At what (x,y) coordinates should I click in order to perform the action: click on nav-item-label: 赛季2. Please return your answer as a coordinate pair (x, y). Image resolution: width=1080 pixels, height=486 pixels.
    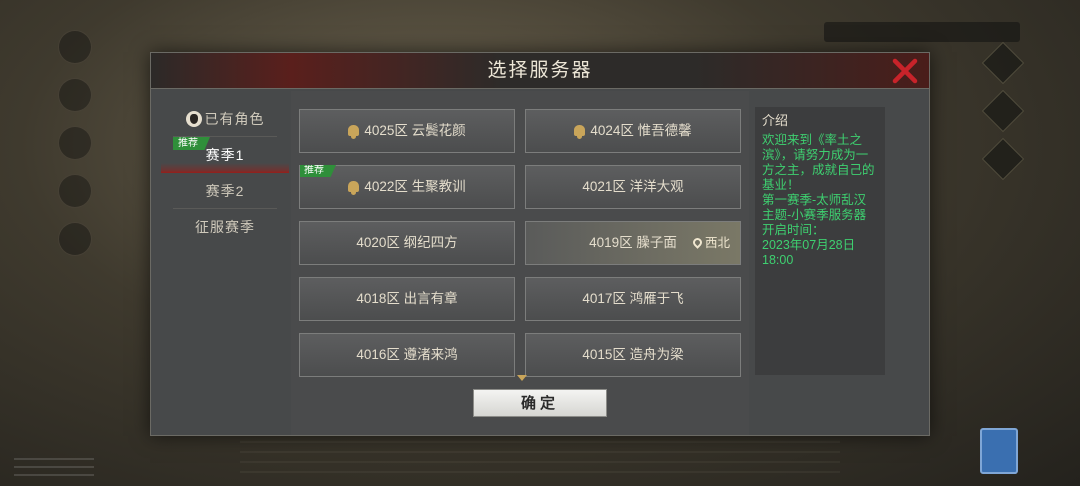
    Looking at the image, I should click on (225, 191).